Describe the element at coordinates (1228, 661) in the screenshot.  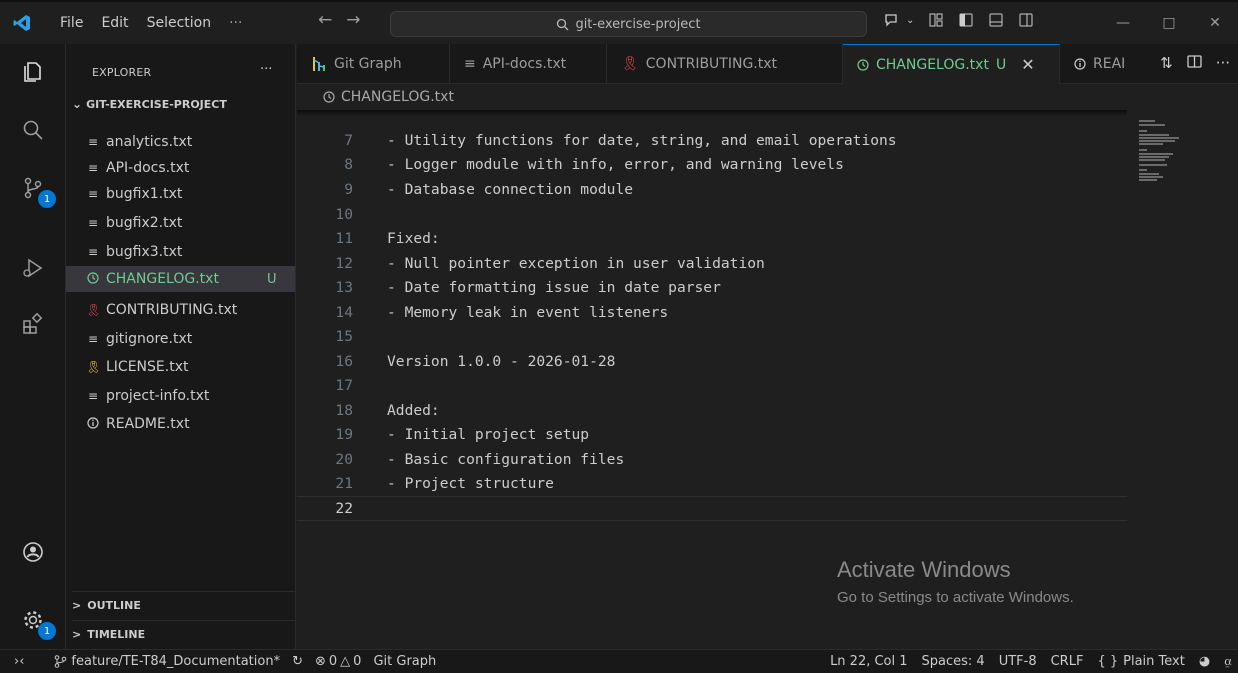
I see `notifications-bell-icon: ⍶` at that location.